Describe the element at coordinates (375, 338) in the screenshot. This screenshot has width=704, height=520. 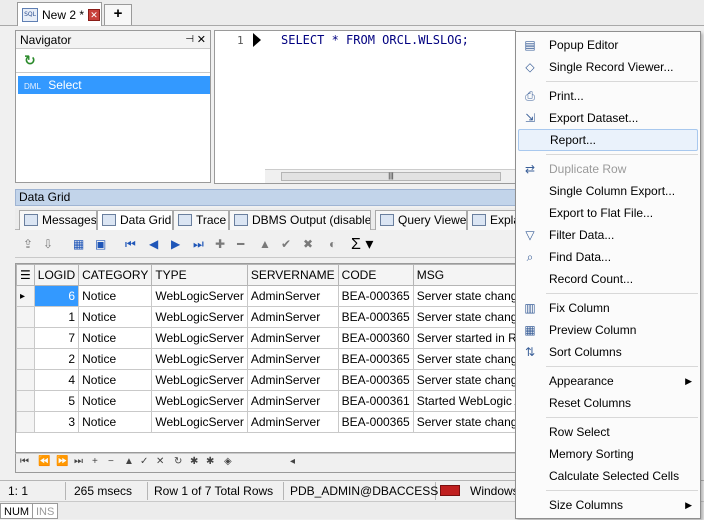
I see `table-cell: BEA-000360` at that location.